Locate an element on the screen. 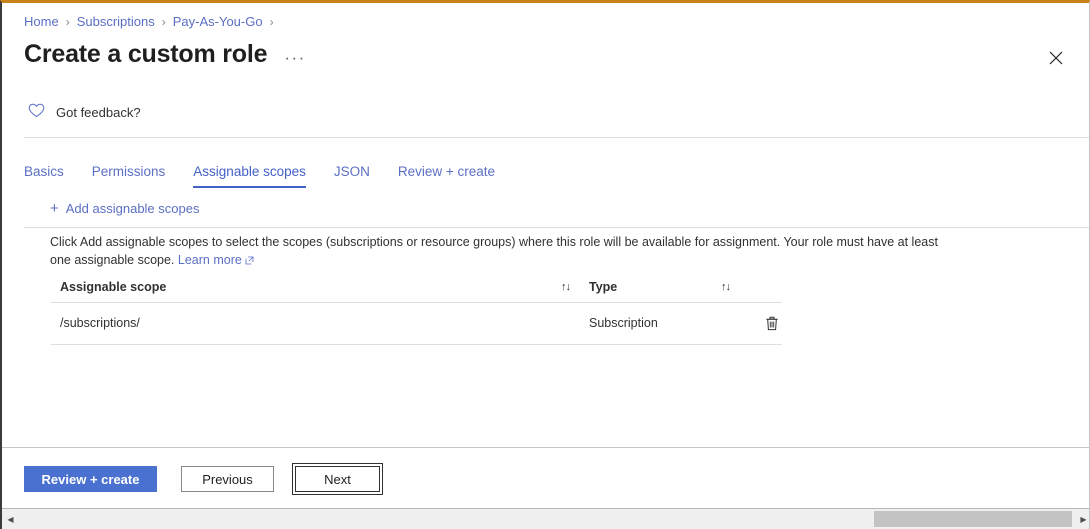  add-assignable-scopes-button: + Add assignable scopes is located at coordinates (124, 208).